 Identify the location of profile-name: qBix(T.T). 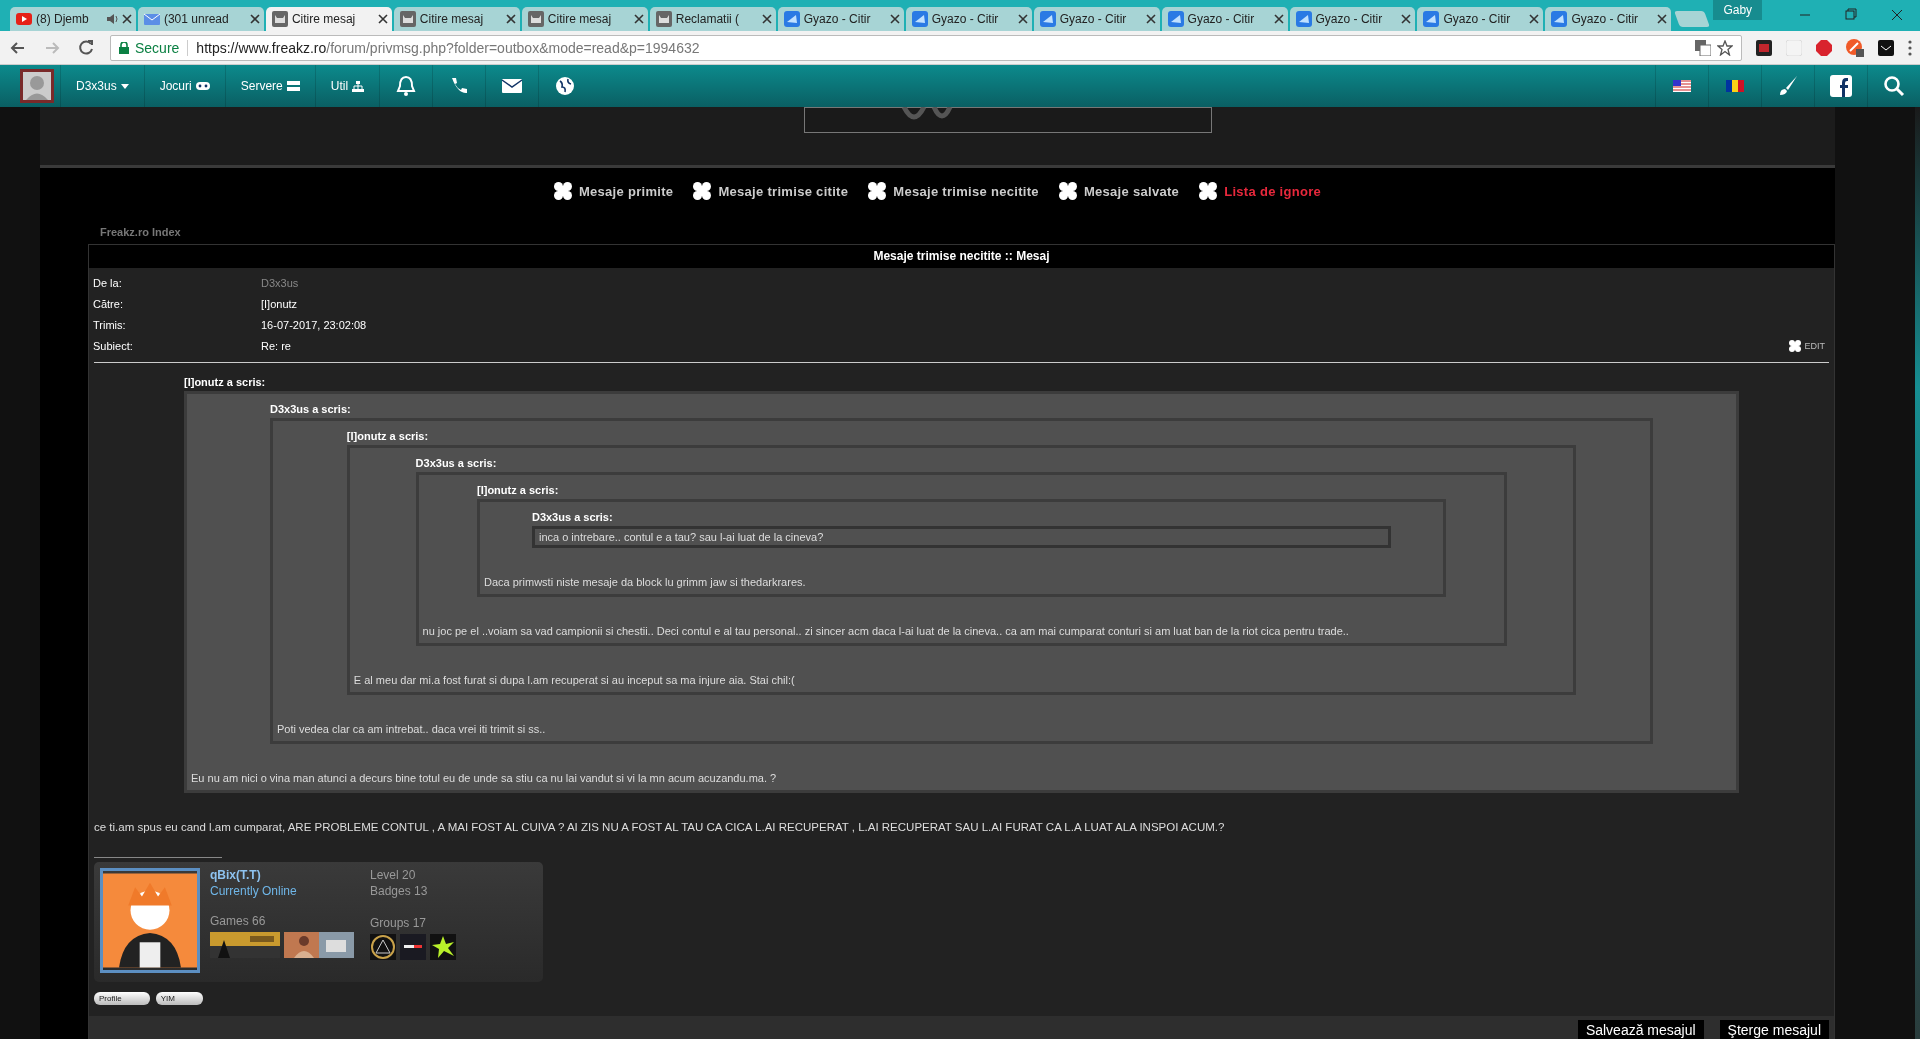
(285, 875).